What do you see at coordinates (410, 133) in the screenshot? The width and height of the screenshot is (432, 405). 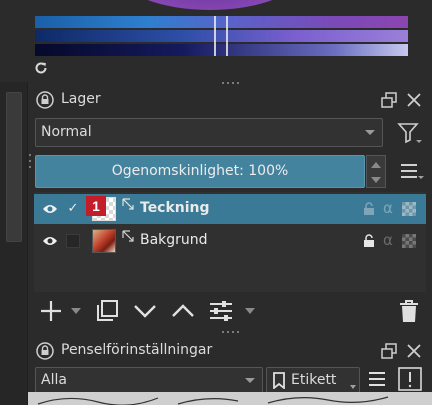 I see `filter-icon` at bounding box center [410, 133].